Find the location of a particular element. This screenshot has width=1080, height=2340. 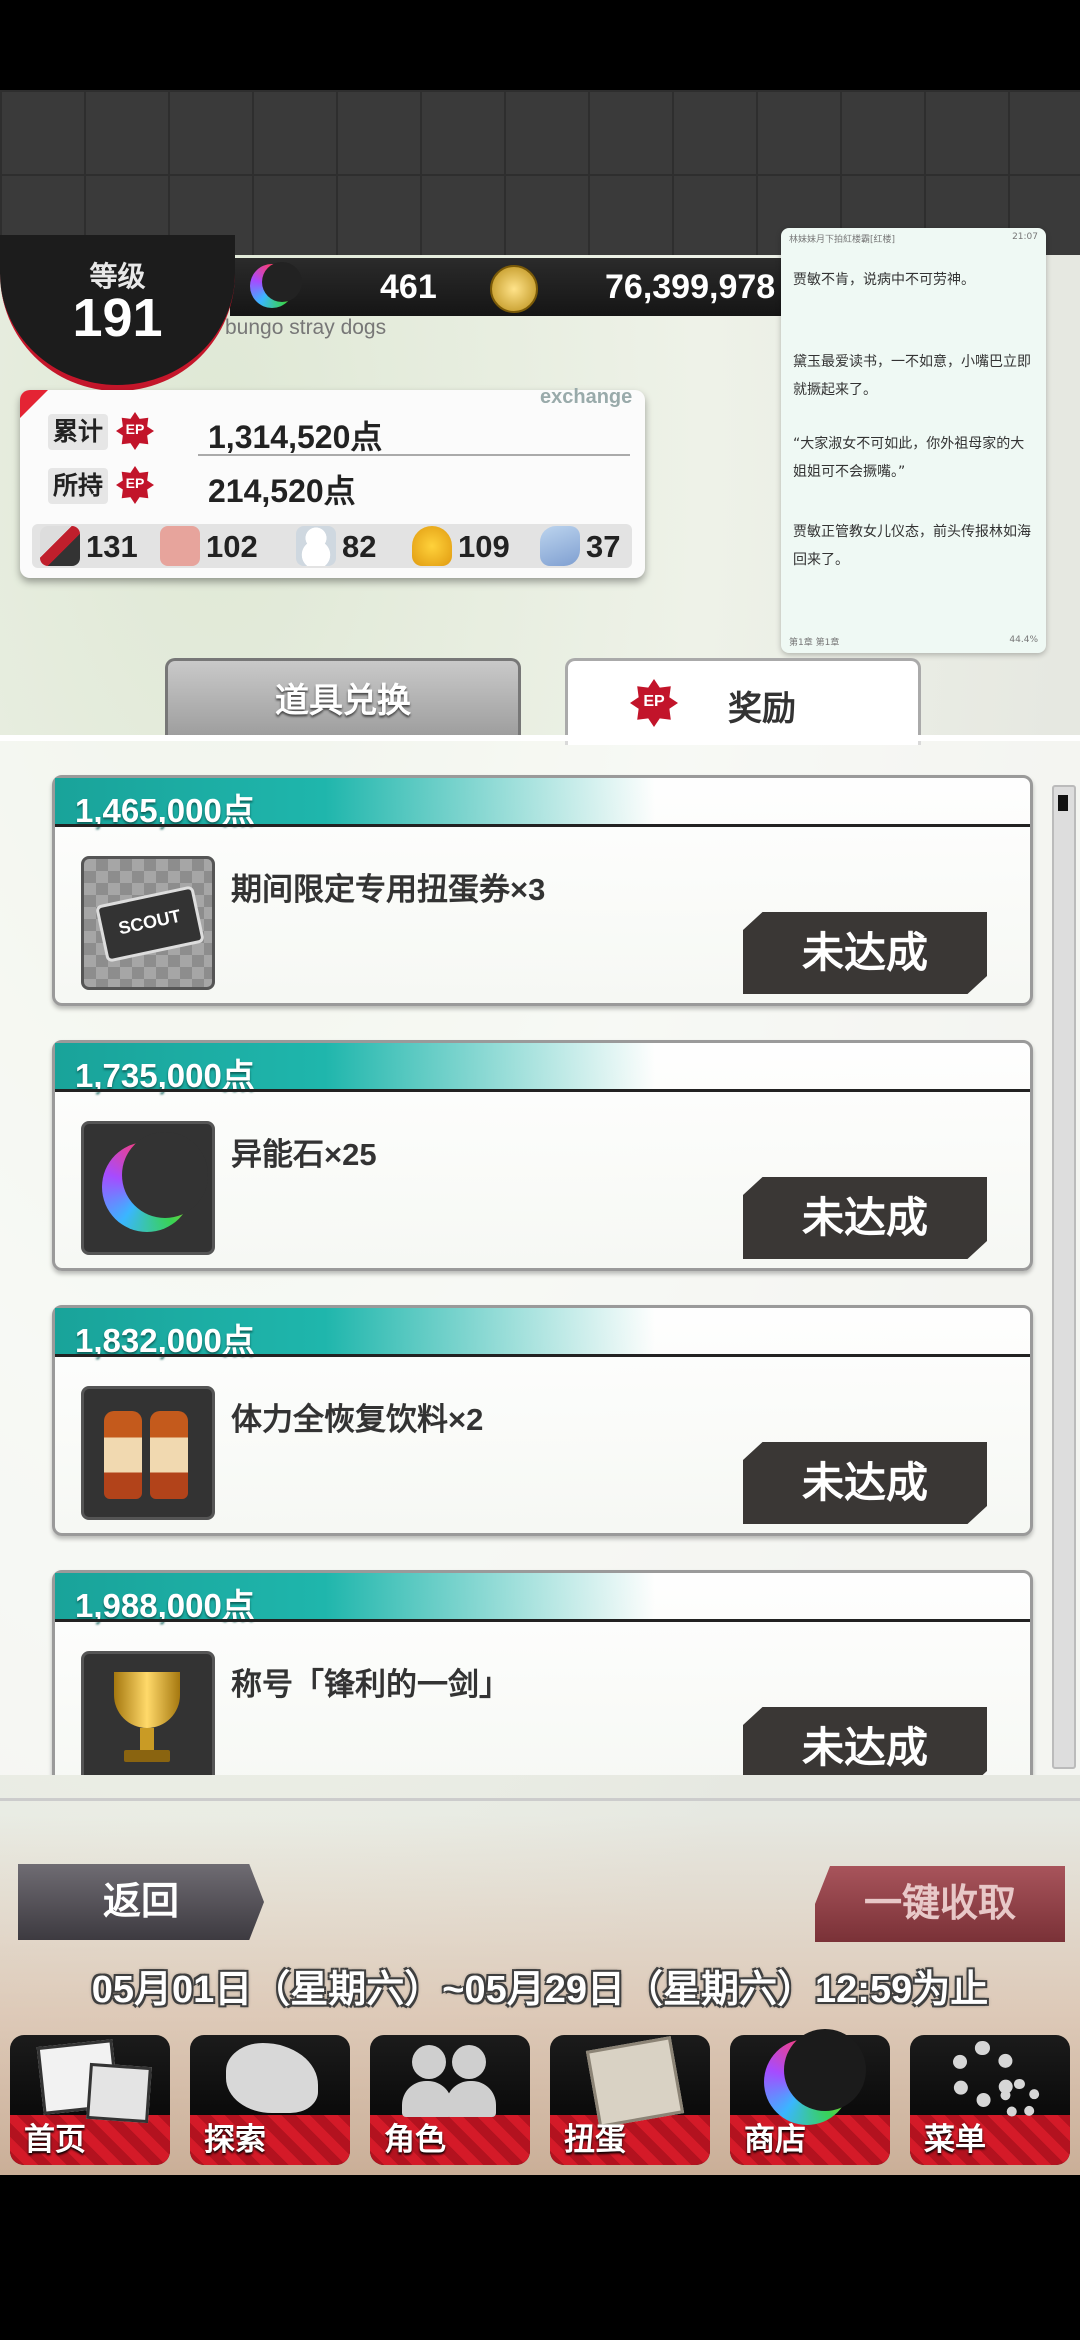

reader-paragraph: 黛玉最爱读书，一不如意，小嘴巴立即就撅起来了。 is located at coordinates (912, 376).